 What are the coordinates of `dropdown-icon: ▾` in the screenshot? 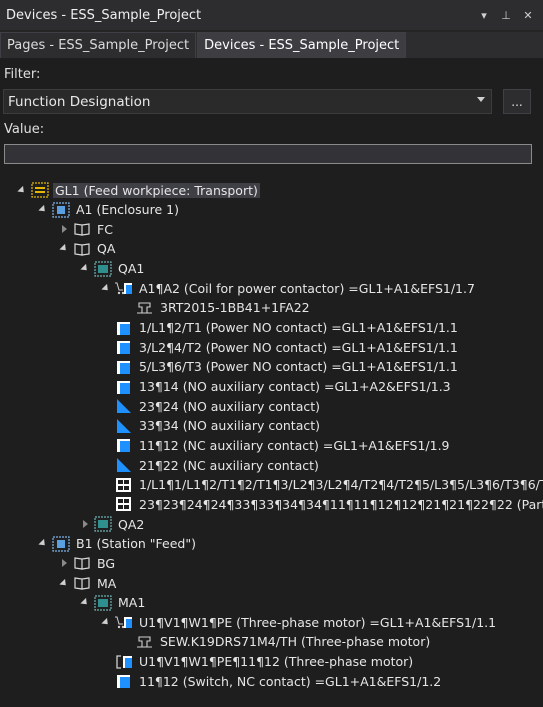 It's located at (484, 15).